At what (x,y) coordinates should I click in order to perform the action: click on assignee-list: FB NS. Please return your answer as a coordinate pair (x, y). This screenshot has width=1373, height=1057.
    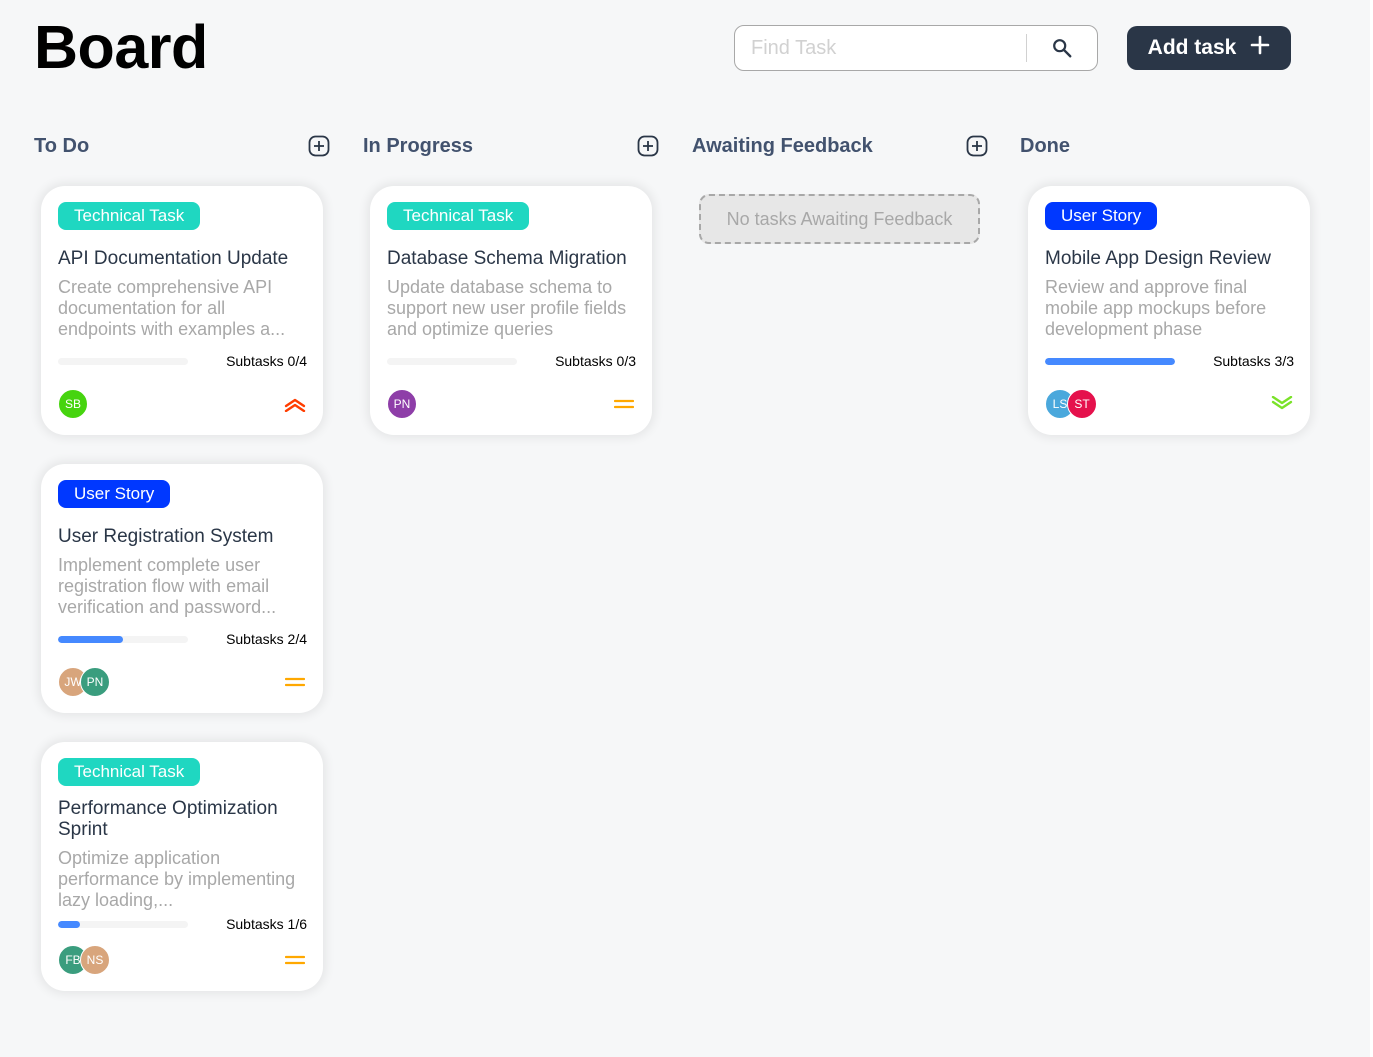
    Looking at the image, I should click on (84, 960).